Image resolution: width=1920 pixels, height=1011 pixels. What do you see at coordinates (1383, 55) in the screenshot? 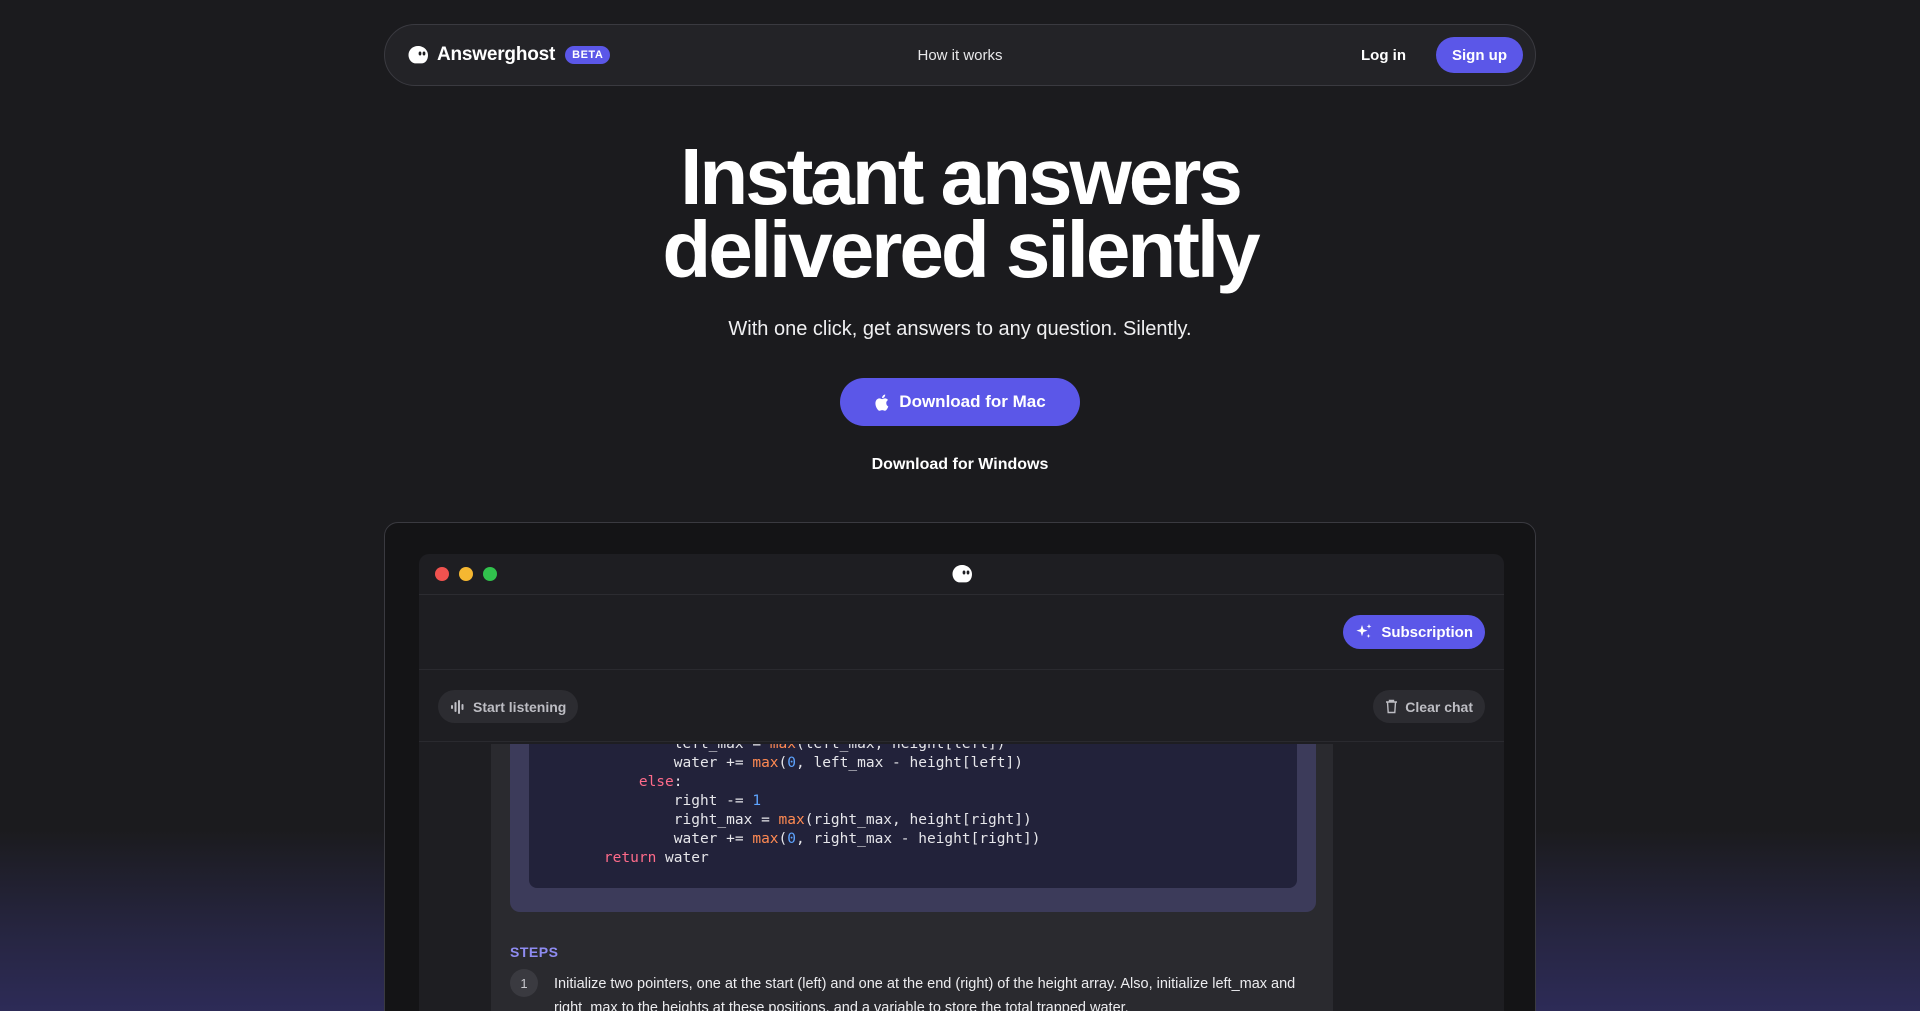
I see `login-link: Log in` at bounding box center [1383, 55].